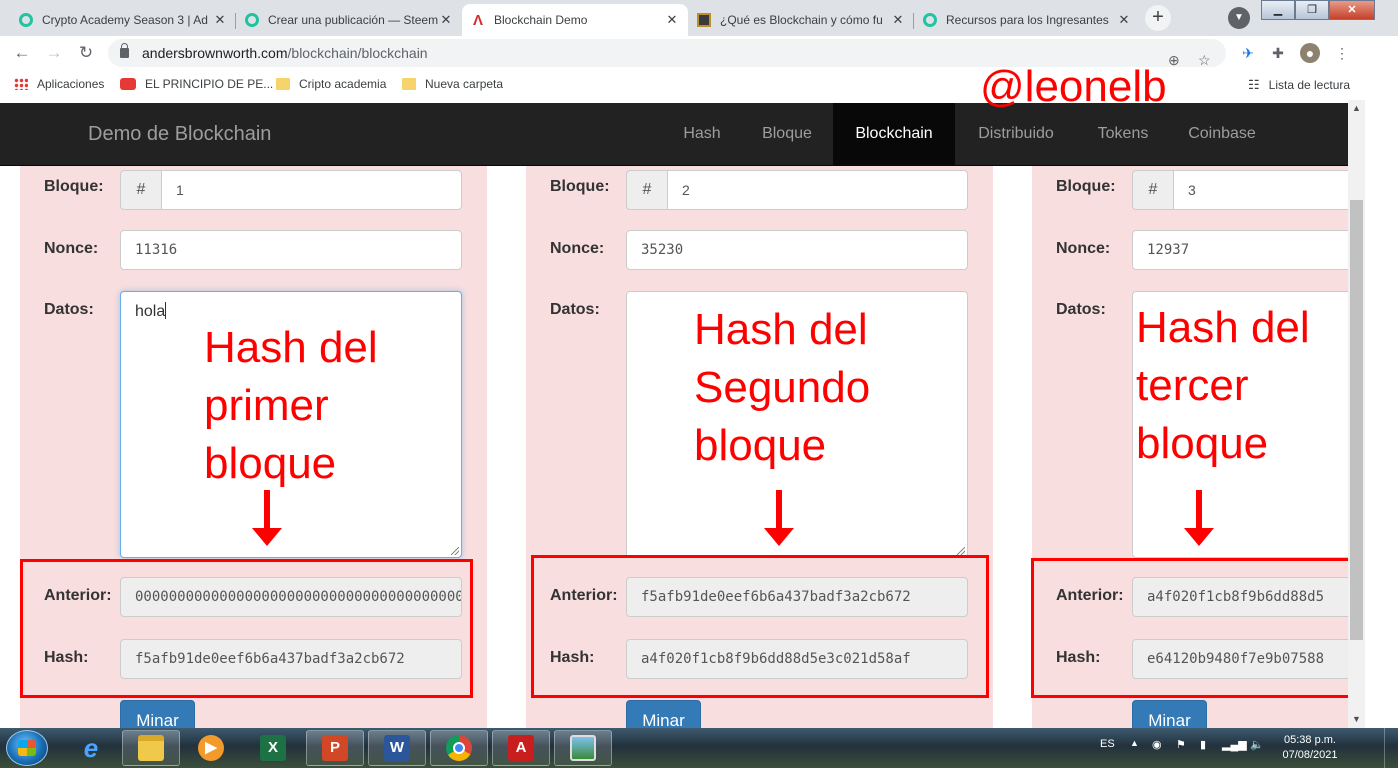 The height and width of the screenshot is (768, 1398). I want to click on tab-title: Crypto Academy Season 3 | Ad, so click(125, 20).